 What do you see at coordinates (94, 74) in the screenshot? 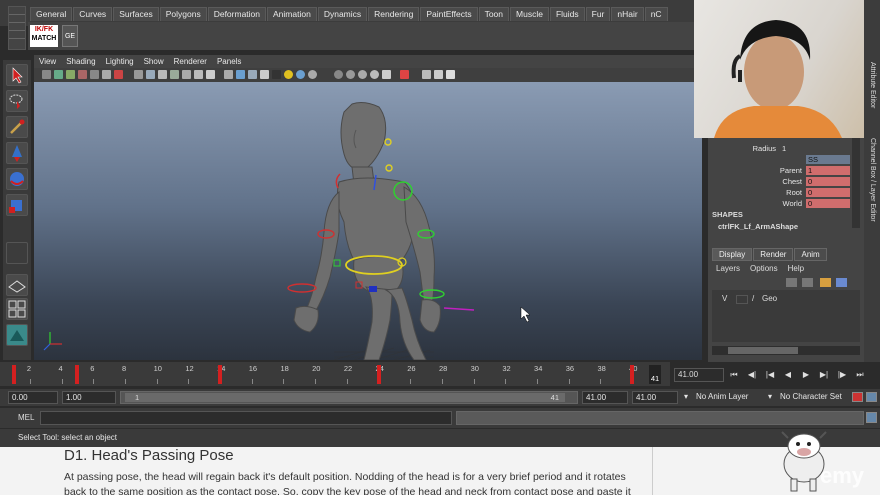
I see `two-d-pan-icon` at bounding box center [94, 74].